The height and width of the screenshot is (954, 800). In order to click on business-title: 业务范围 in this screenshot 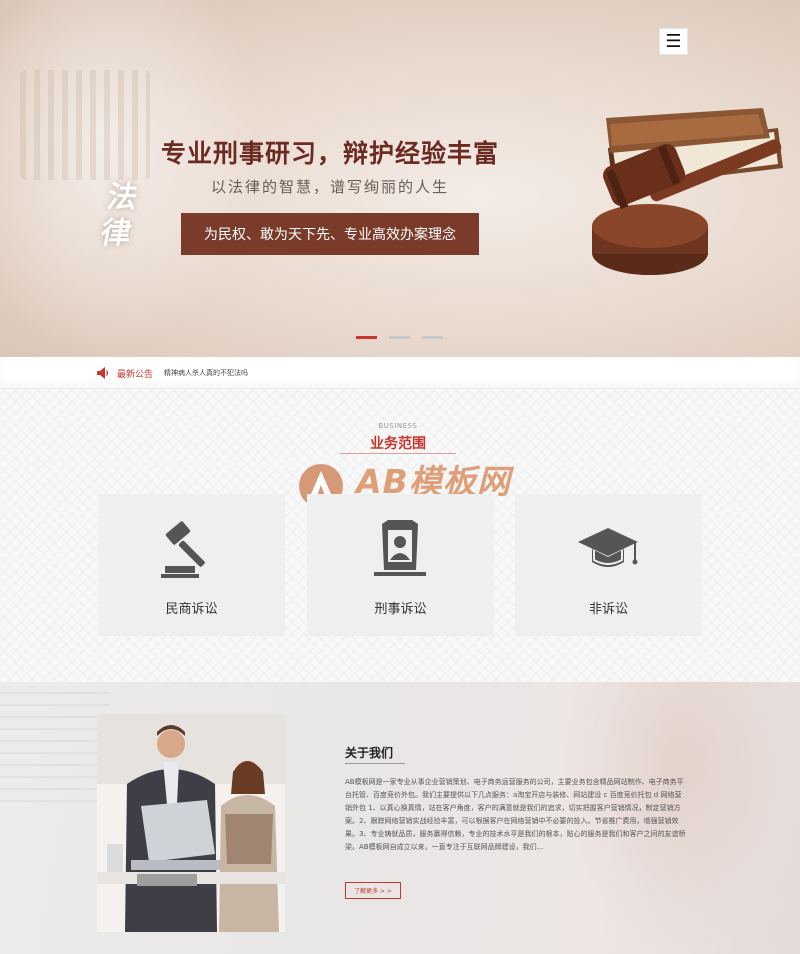, I will do `click(398, 444)`.